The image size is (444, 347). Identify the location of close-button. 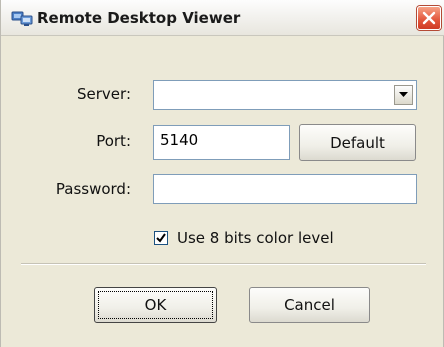
(429, 18).